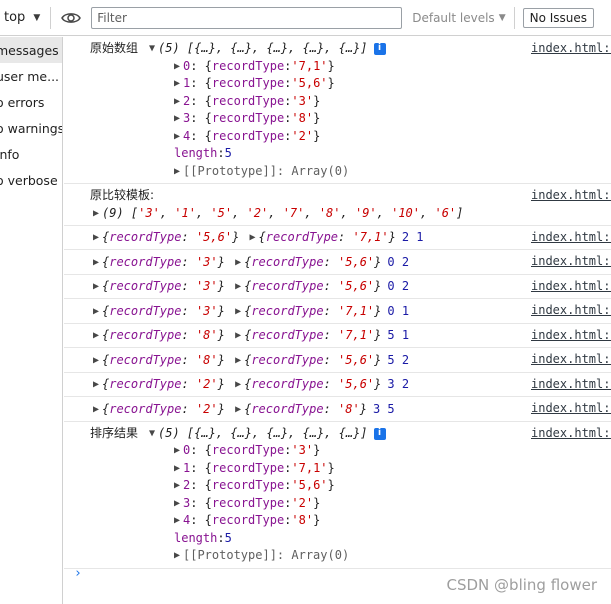 This screenshot has height=604, width=611. What do you see at coordinates (309, 467) in the screenshot?
I see `record-value: '7,1'` at bounding box center [309, 467].